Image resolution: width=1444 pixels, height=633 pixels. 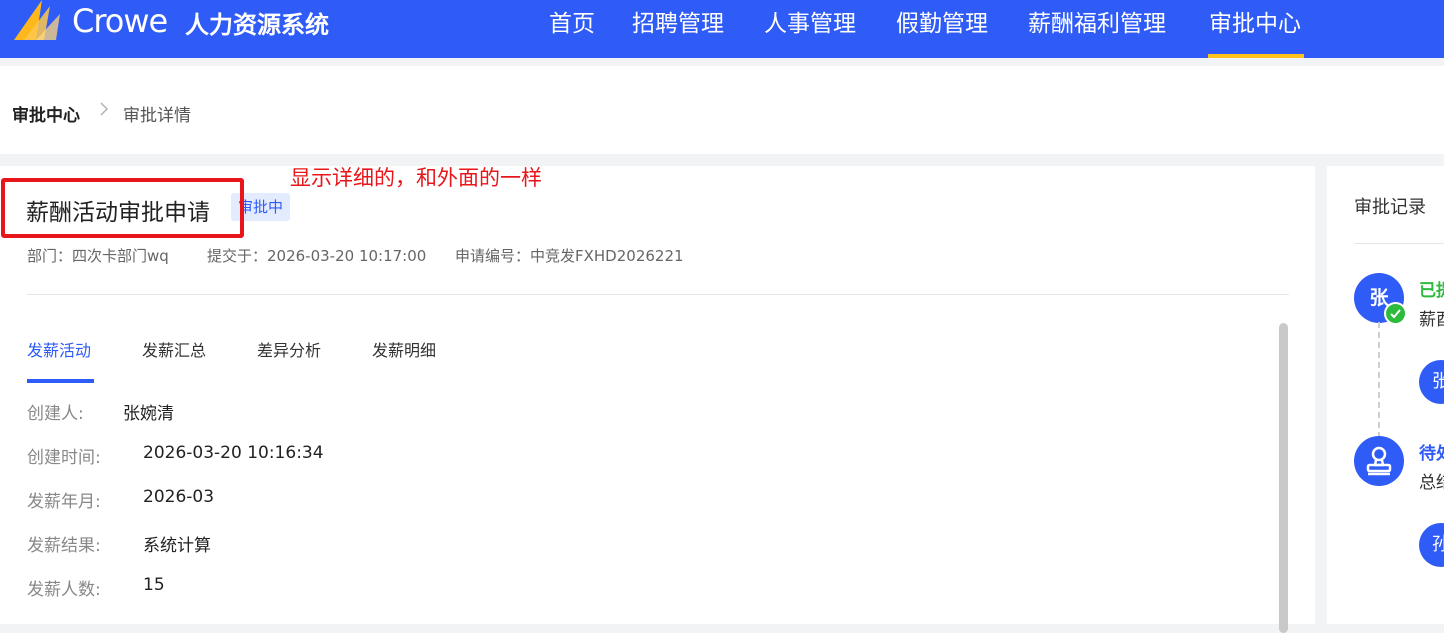 What do you see at coordinates (59, 349) in the screenshot?
I see `tab-payroll-activity: 发薪活动` at bounding box center [59, 349].